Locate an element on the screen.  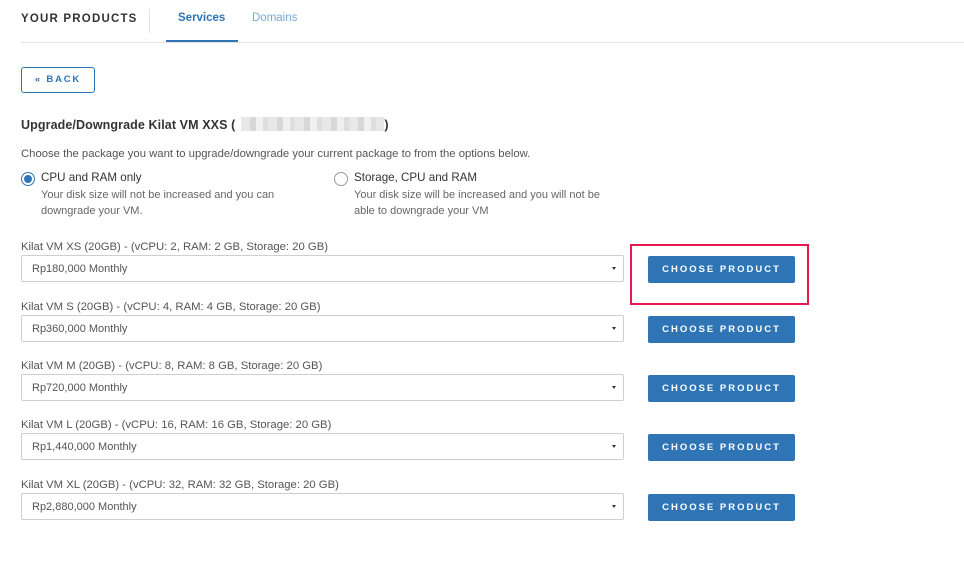
billing-cycle-select: Rp360,000 Monthly is located at coordinates (322, 328).